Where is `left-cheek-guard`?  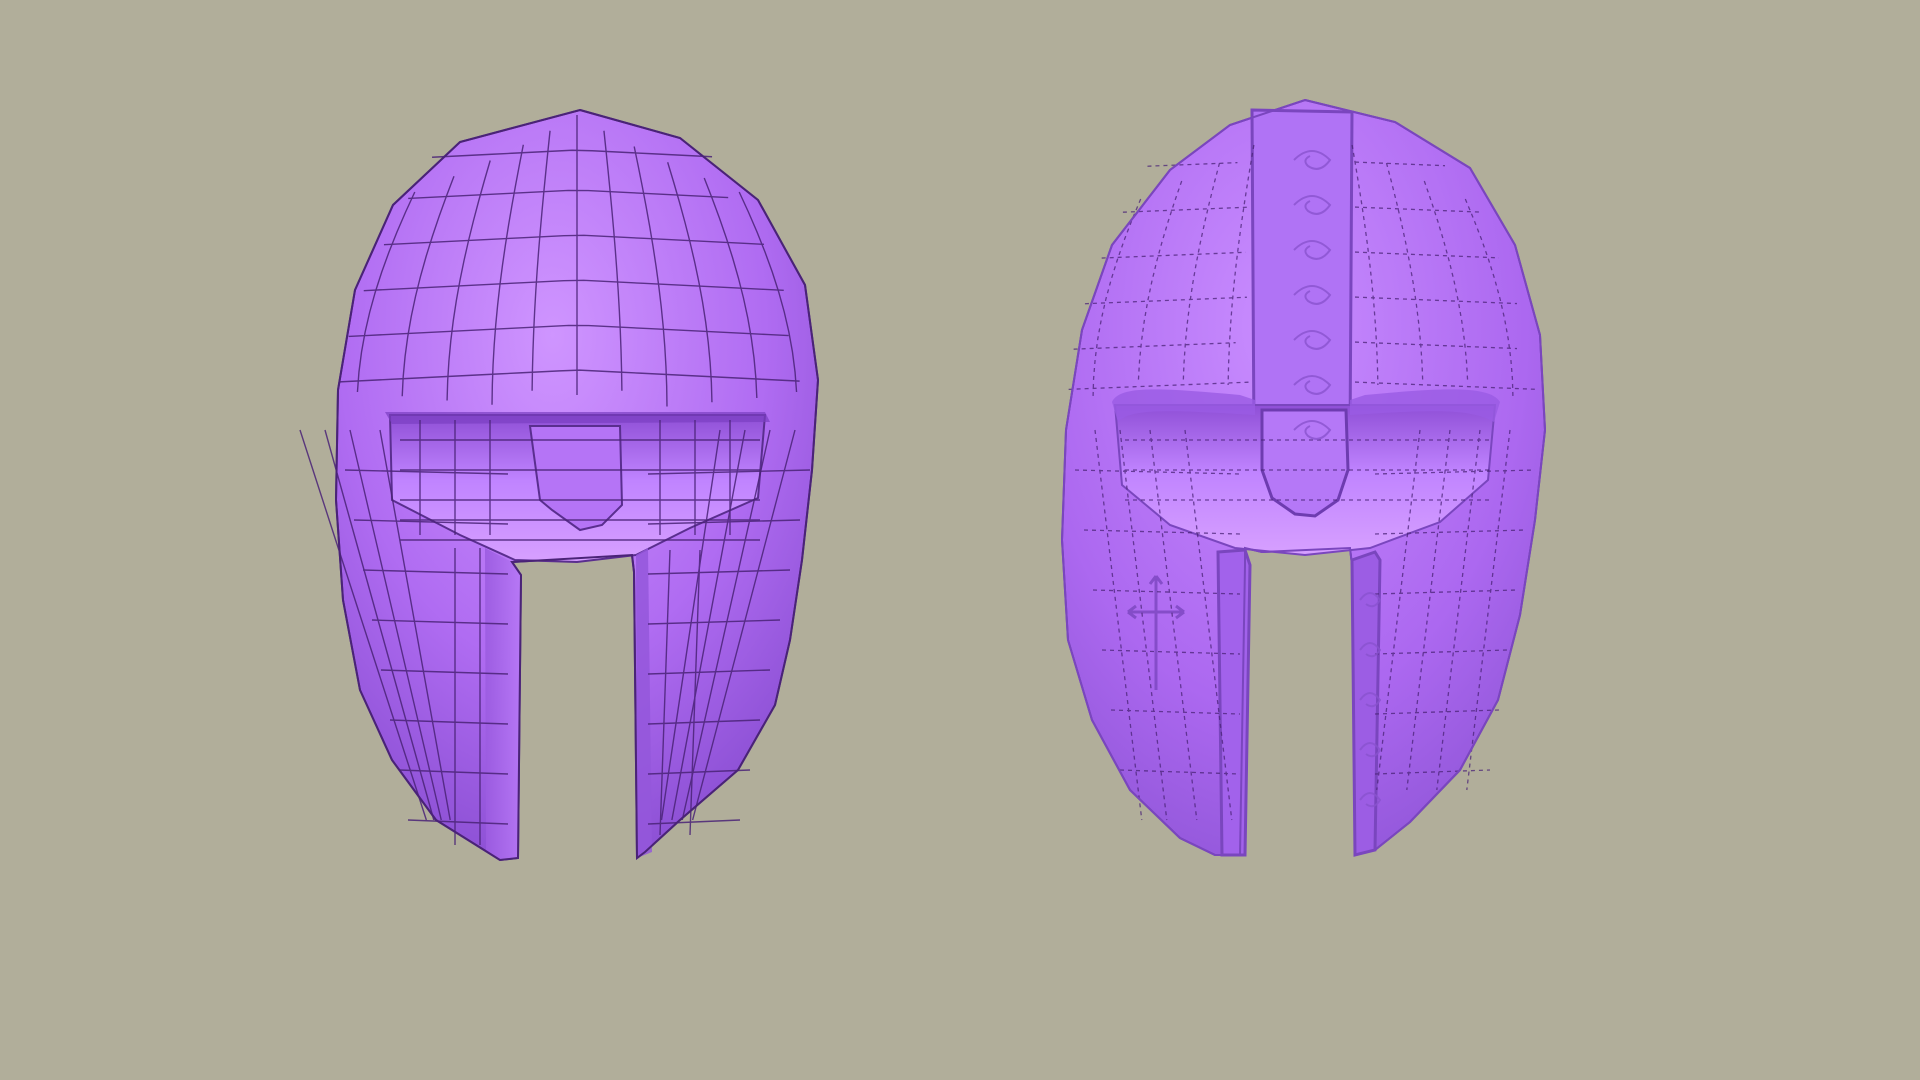
left-cheek-guard is located at coordinates (503, 704).